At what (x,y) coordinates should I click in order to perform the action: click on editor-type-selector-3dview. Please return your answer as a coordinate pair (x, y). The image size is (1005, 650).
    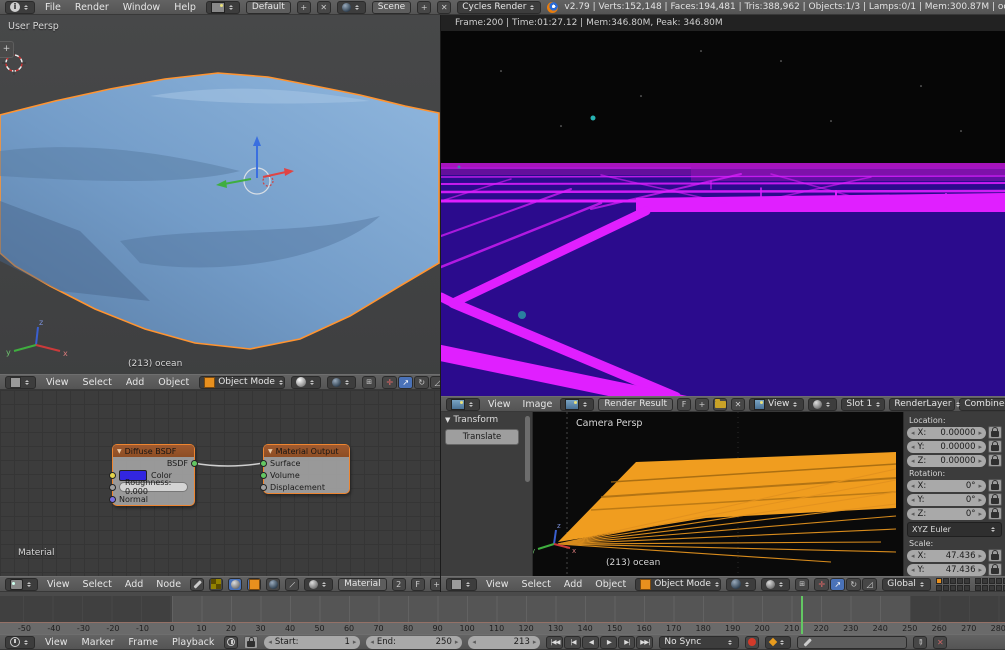
    Looking at the image, I should click on (461, 584).